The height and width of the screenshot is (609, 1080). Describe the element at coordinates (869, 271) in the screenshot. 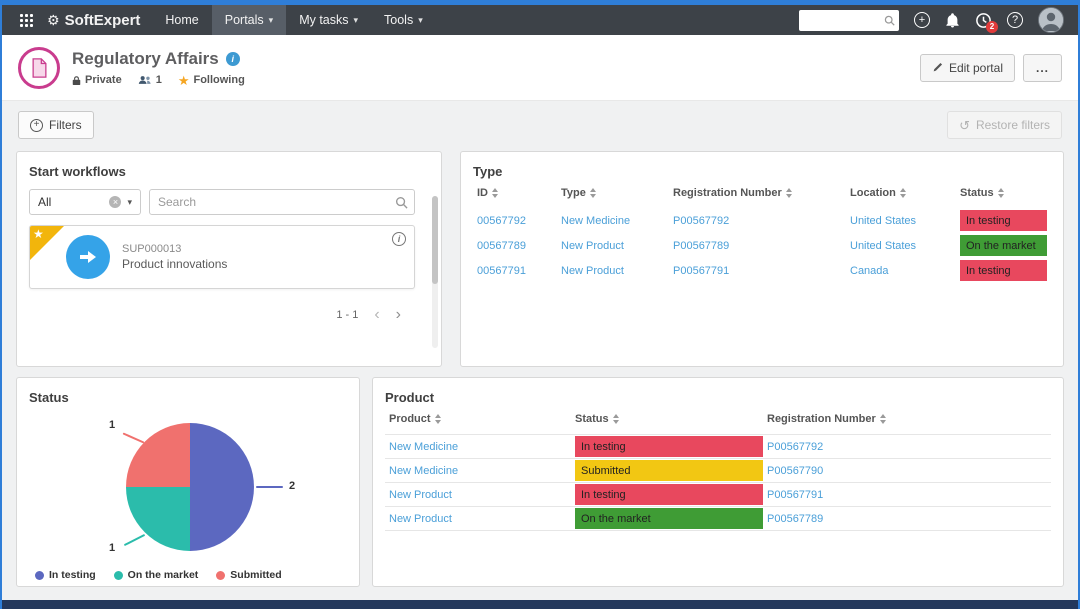

I see `location-link: Canada` at that location.